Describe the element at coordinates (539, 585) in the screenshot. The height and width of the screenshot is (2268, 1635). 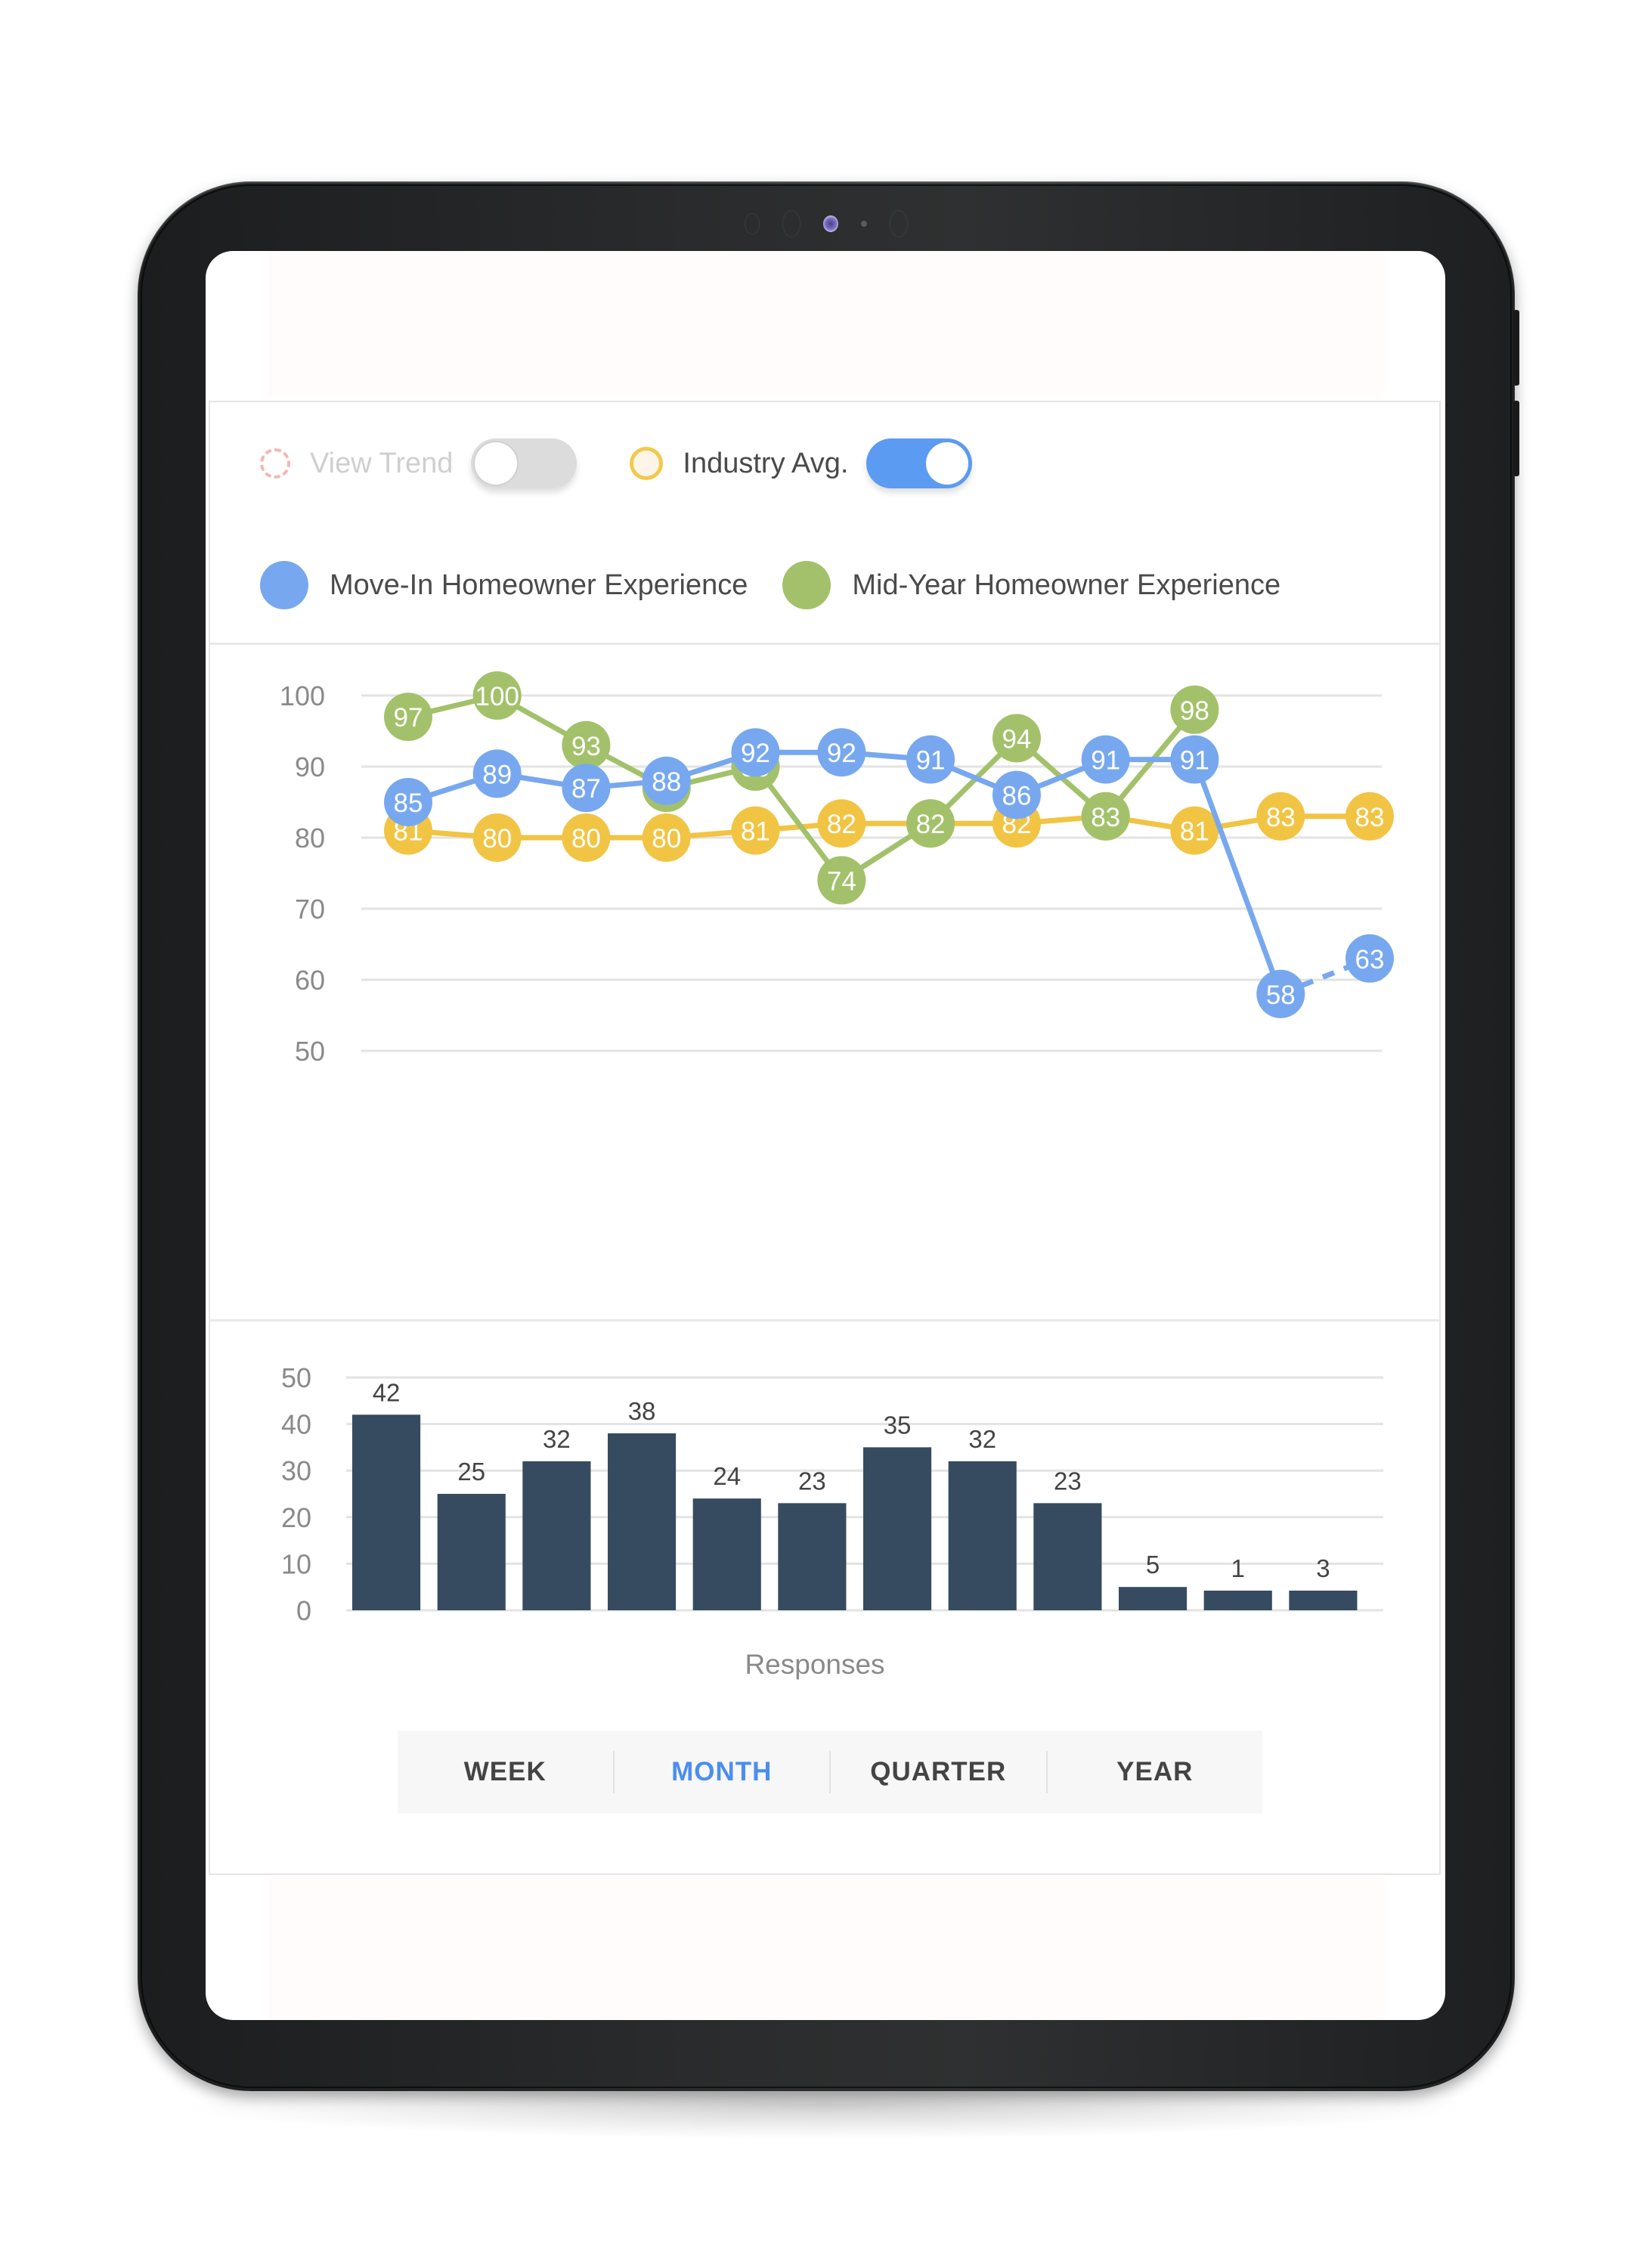
I see `legend-label-move-in: Move-In Homeowner Experience` at that location.